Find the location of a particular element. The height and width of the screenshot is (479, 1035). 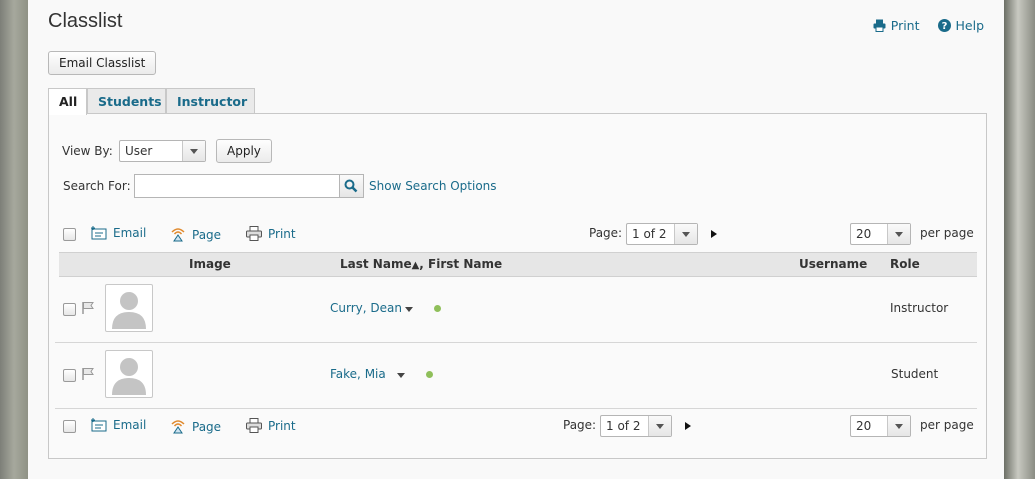

show-search-options-link: Show Search Options is located at coordinates (433, 186).